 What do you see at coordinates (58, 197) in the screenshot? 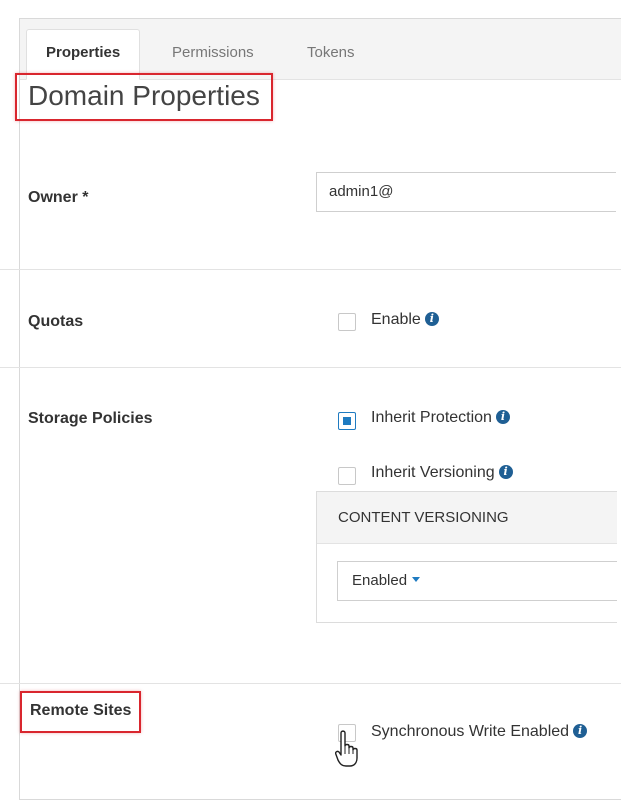
I see `owner-label: Owner *` at bounding box center [58, 197].